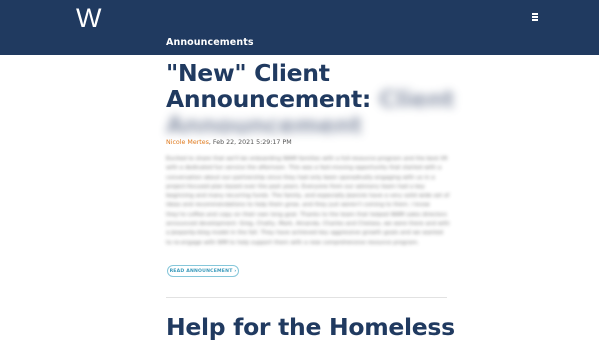  I want to click on title-line-2: Announcement: Client, so click(316, 99).